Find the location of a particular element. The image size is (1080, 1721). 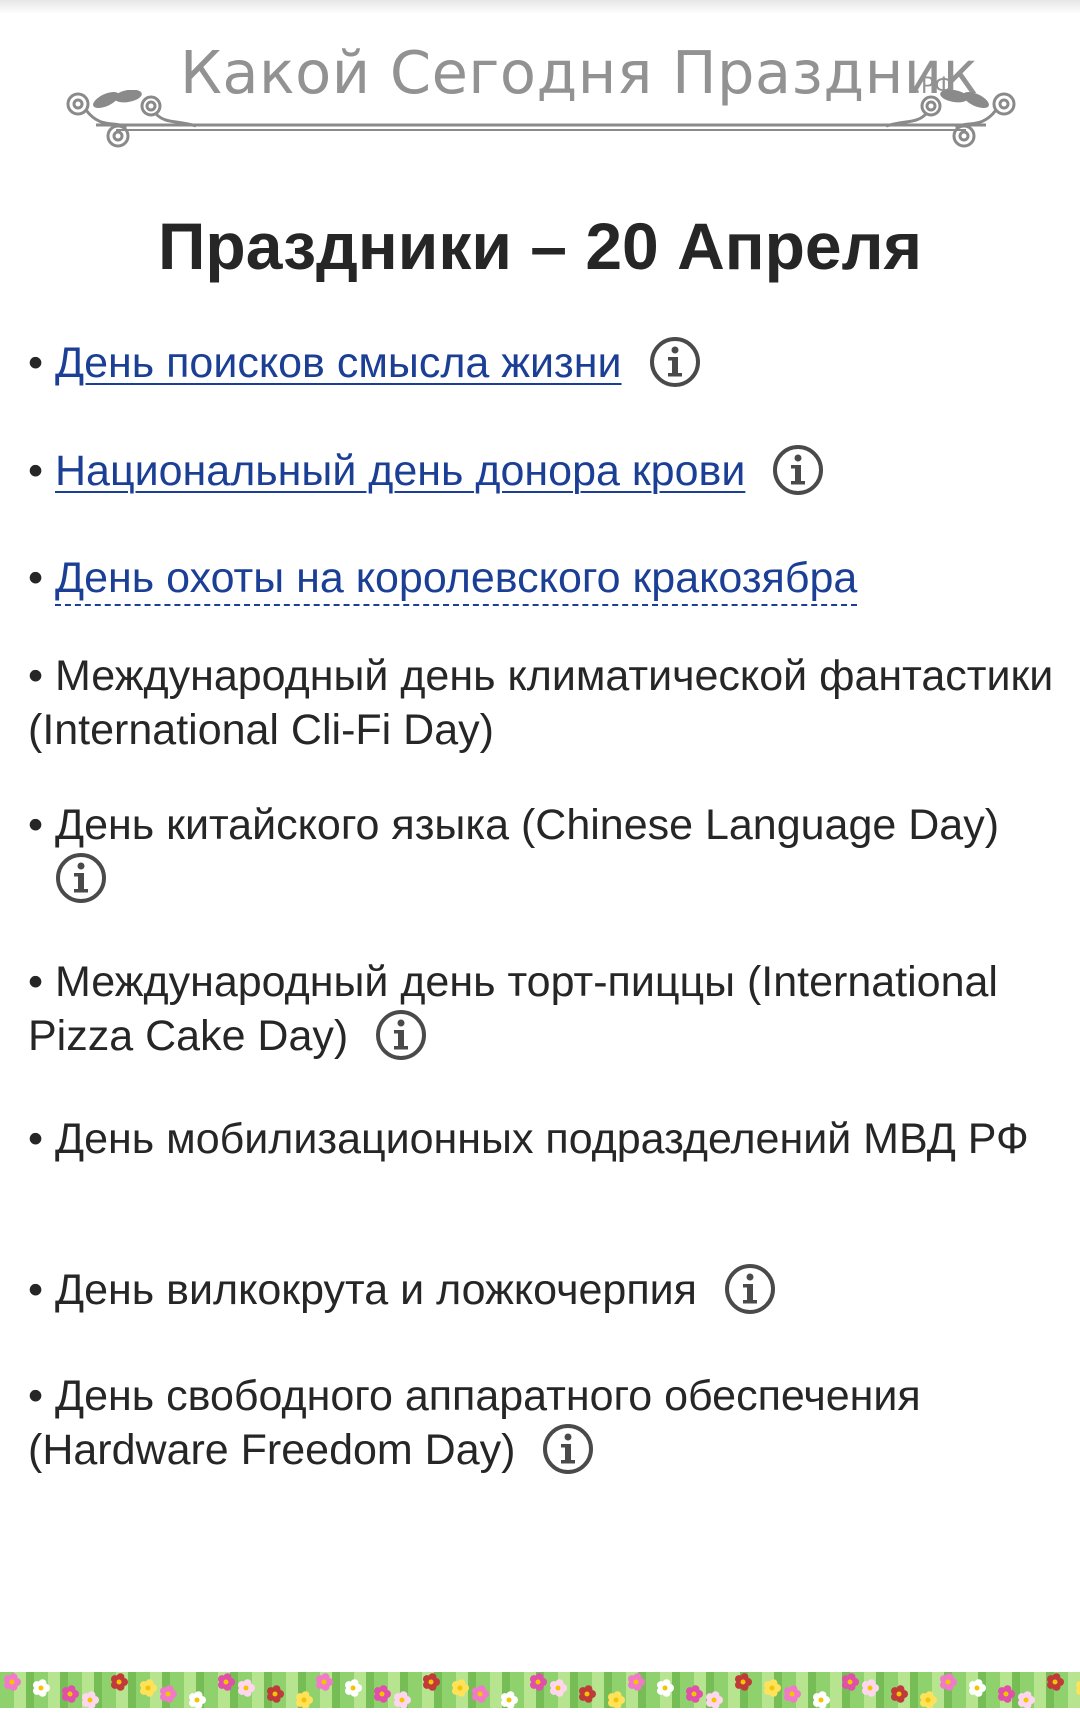

leaf-scroll-ornament-icon is located at coordinates (541, 119).